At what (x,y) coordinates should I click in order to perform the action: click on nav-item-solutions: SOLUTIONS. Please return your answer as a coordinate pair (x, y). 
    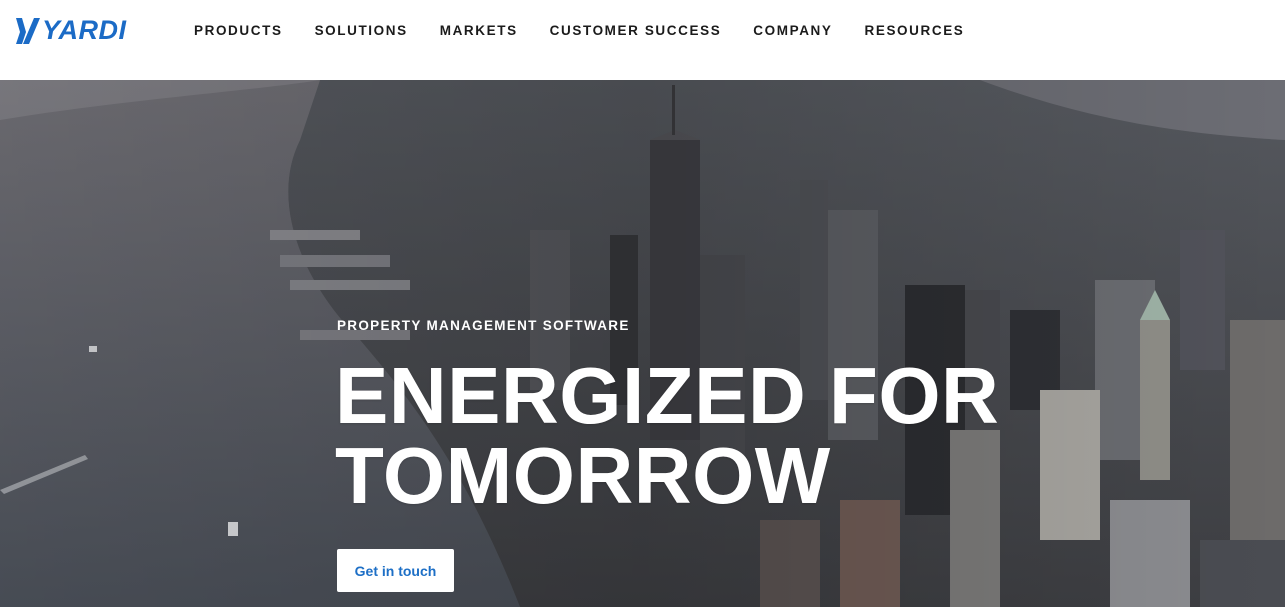
    Looking at the image, I should click on (361, 31).